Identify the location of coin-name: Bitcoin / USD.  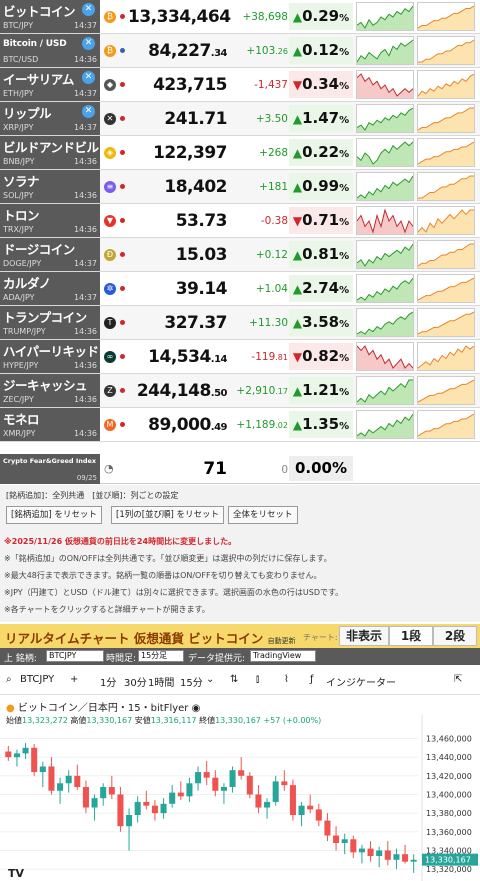
(35, 44).